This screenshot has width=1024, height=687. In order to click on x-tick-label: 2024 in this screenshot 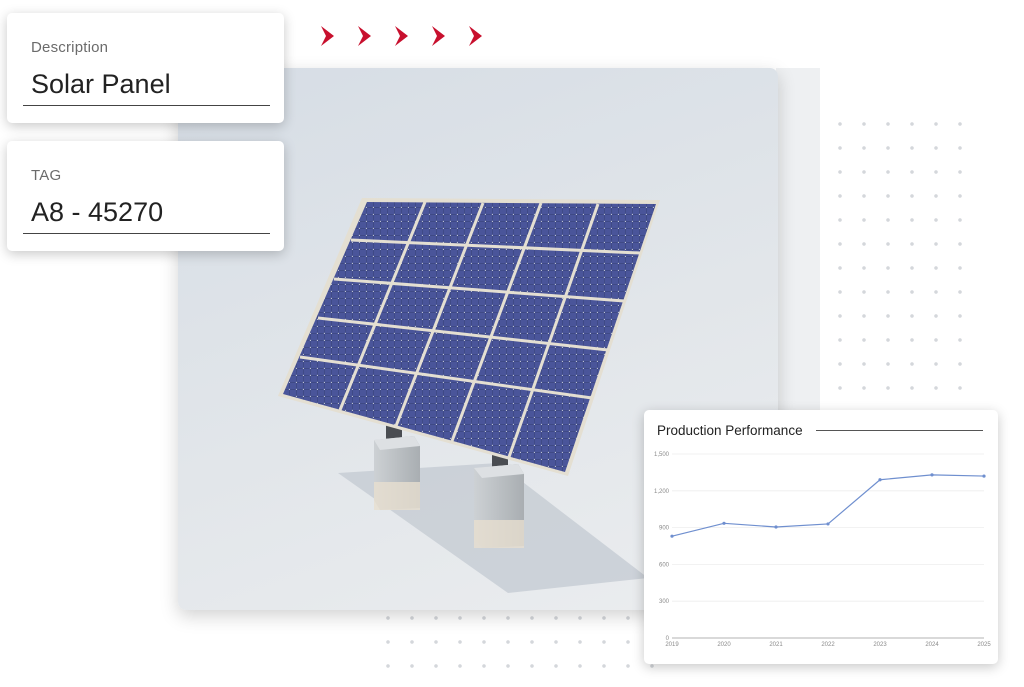, I will do `click(932, 645)`.